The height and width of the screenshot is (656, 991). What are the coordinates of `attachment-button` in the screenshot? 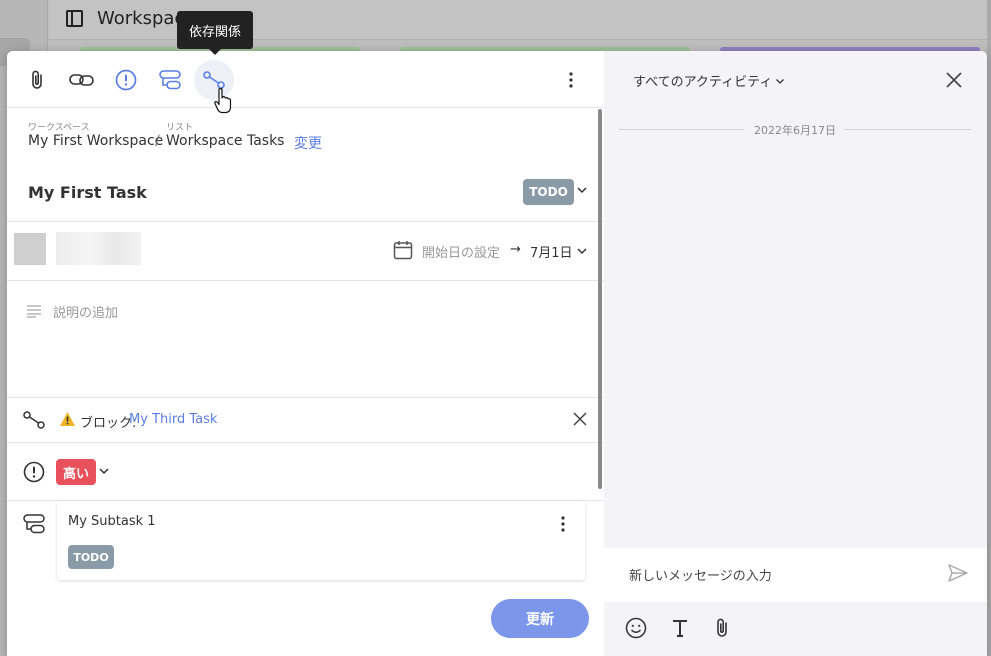 It's located at (38, 80).